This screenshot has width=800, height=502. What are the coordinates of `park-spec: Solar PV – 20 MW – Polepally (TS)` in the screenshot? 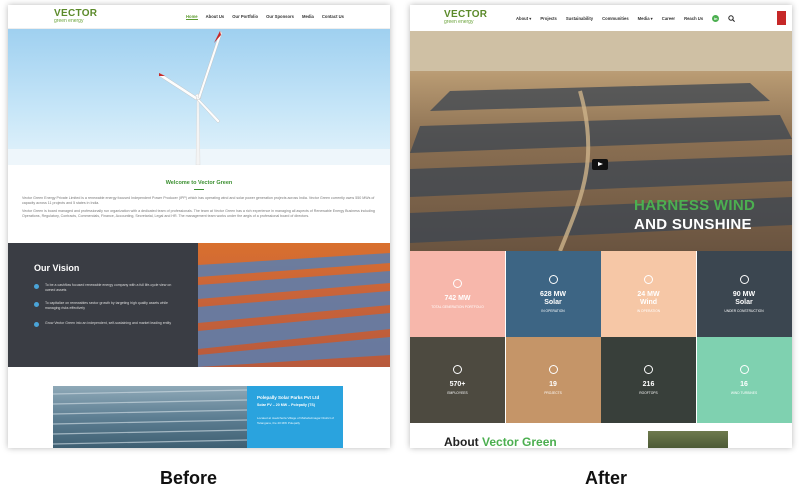 It's located at (286, 405).